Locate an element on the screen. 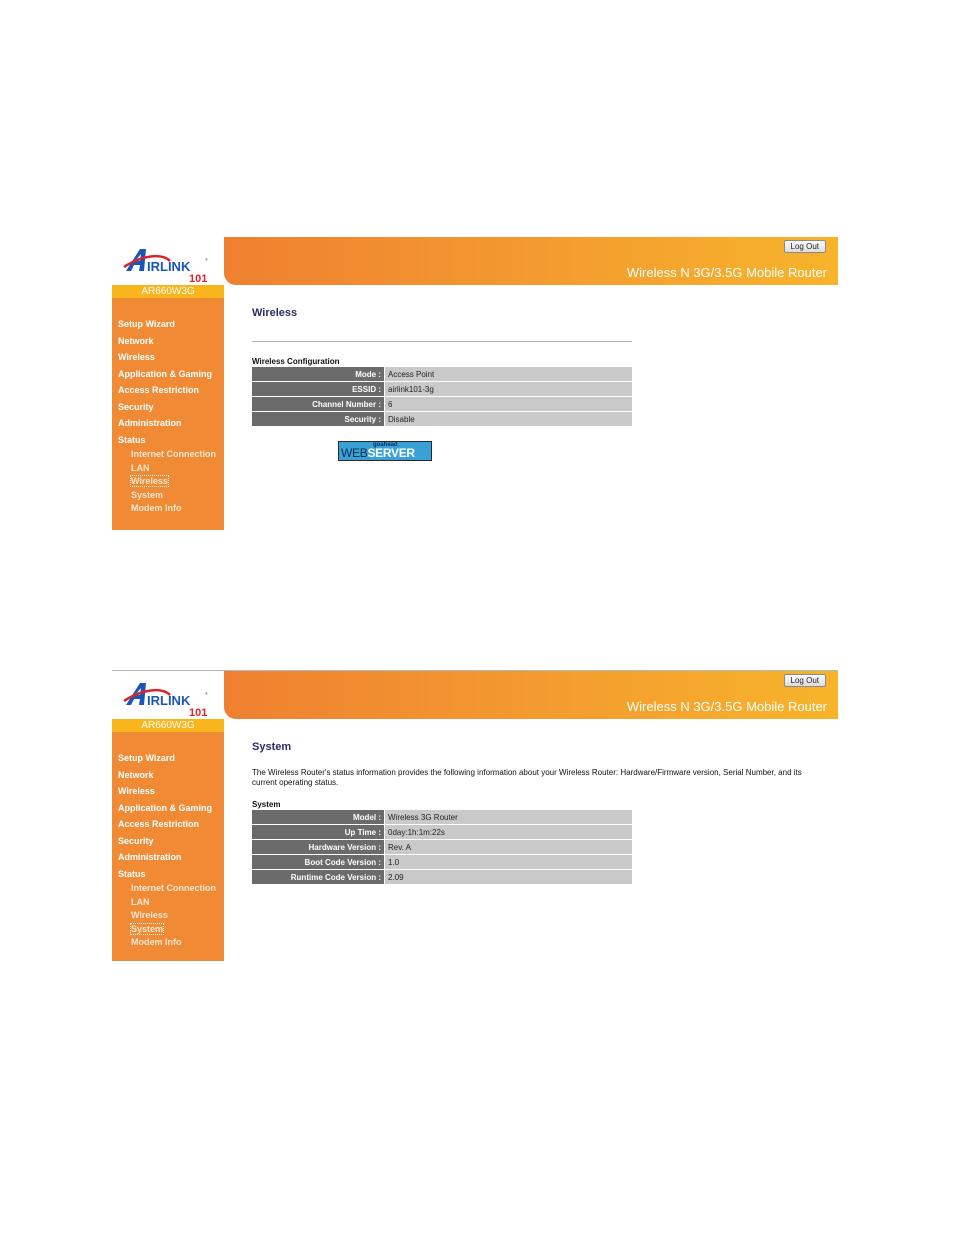 This screenshot has width=954, height=1235. row-label: Channel Number : is located at coordinates (318, 404).